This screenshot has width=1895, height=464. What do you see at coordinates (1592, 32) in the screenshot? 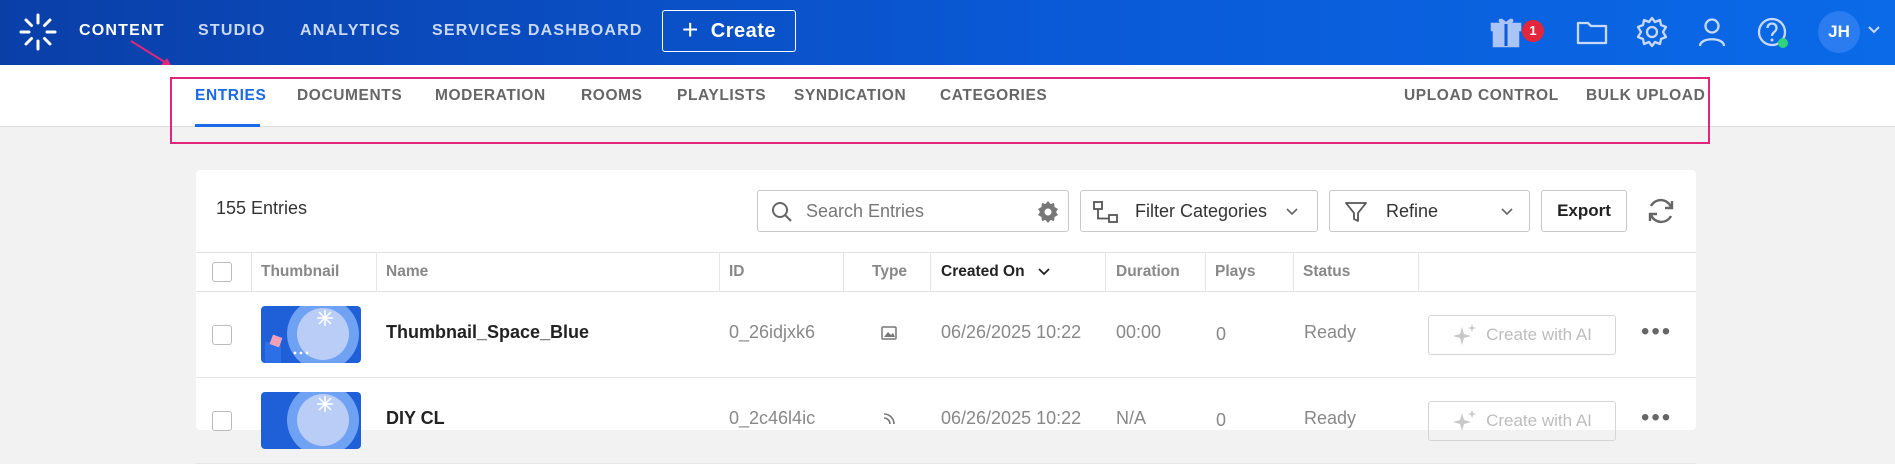
I see `folder-icon` at bounding box center [1592, 32].